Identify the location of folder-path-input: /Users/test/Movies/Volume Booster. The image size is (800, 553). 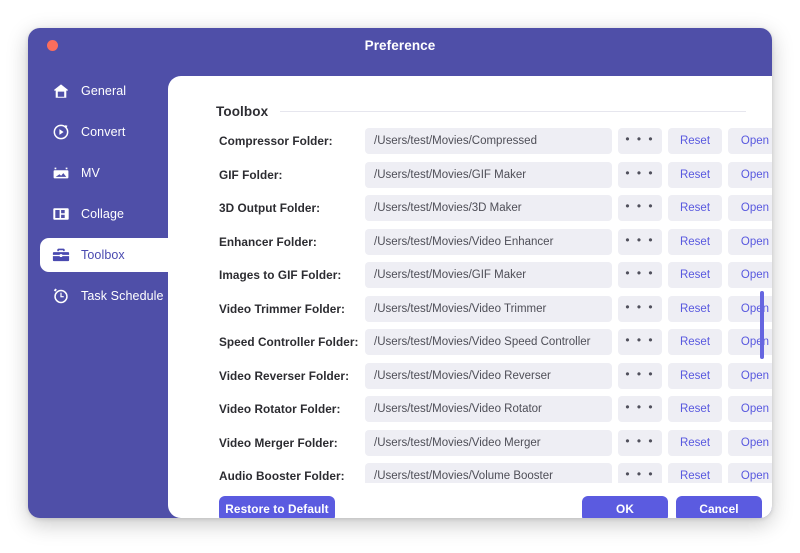
(488, 473).